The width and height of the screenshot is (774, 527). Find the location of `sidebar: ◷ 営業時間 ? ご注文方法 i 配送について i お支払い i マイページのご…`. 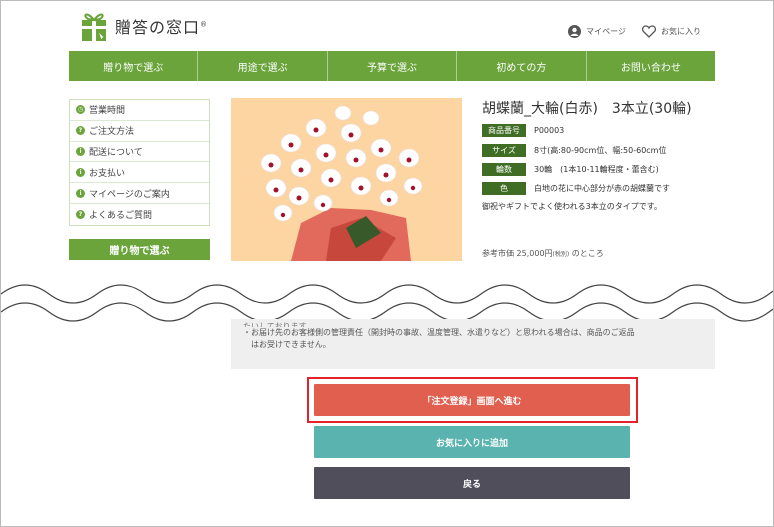

sidebar: ◷ 営業時間 ? ご注文方法 i 配送について i お支払い i マイページのご… is located at coordinates (139, 162).